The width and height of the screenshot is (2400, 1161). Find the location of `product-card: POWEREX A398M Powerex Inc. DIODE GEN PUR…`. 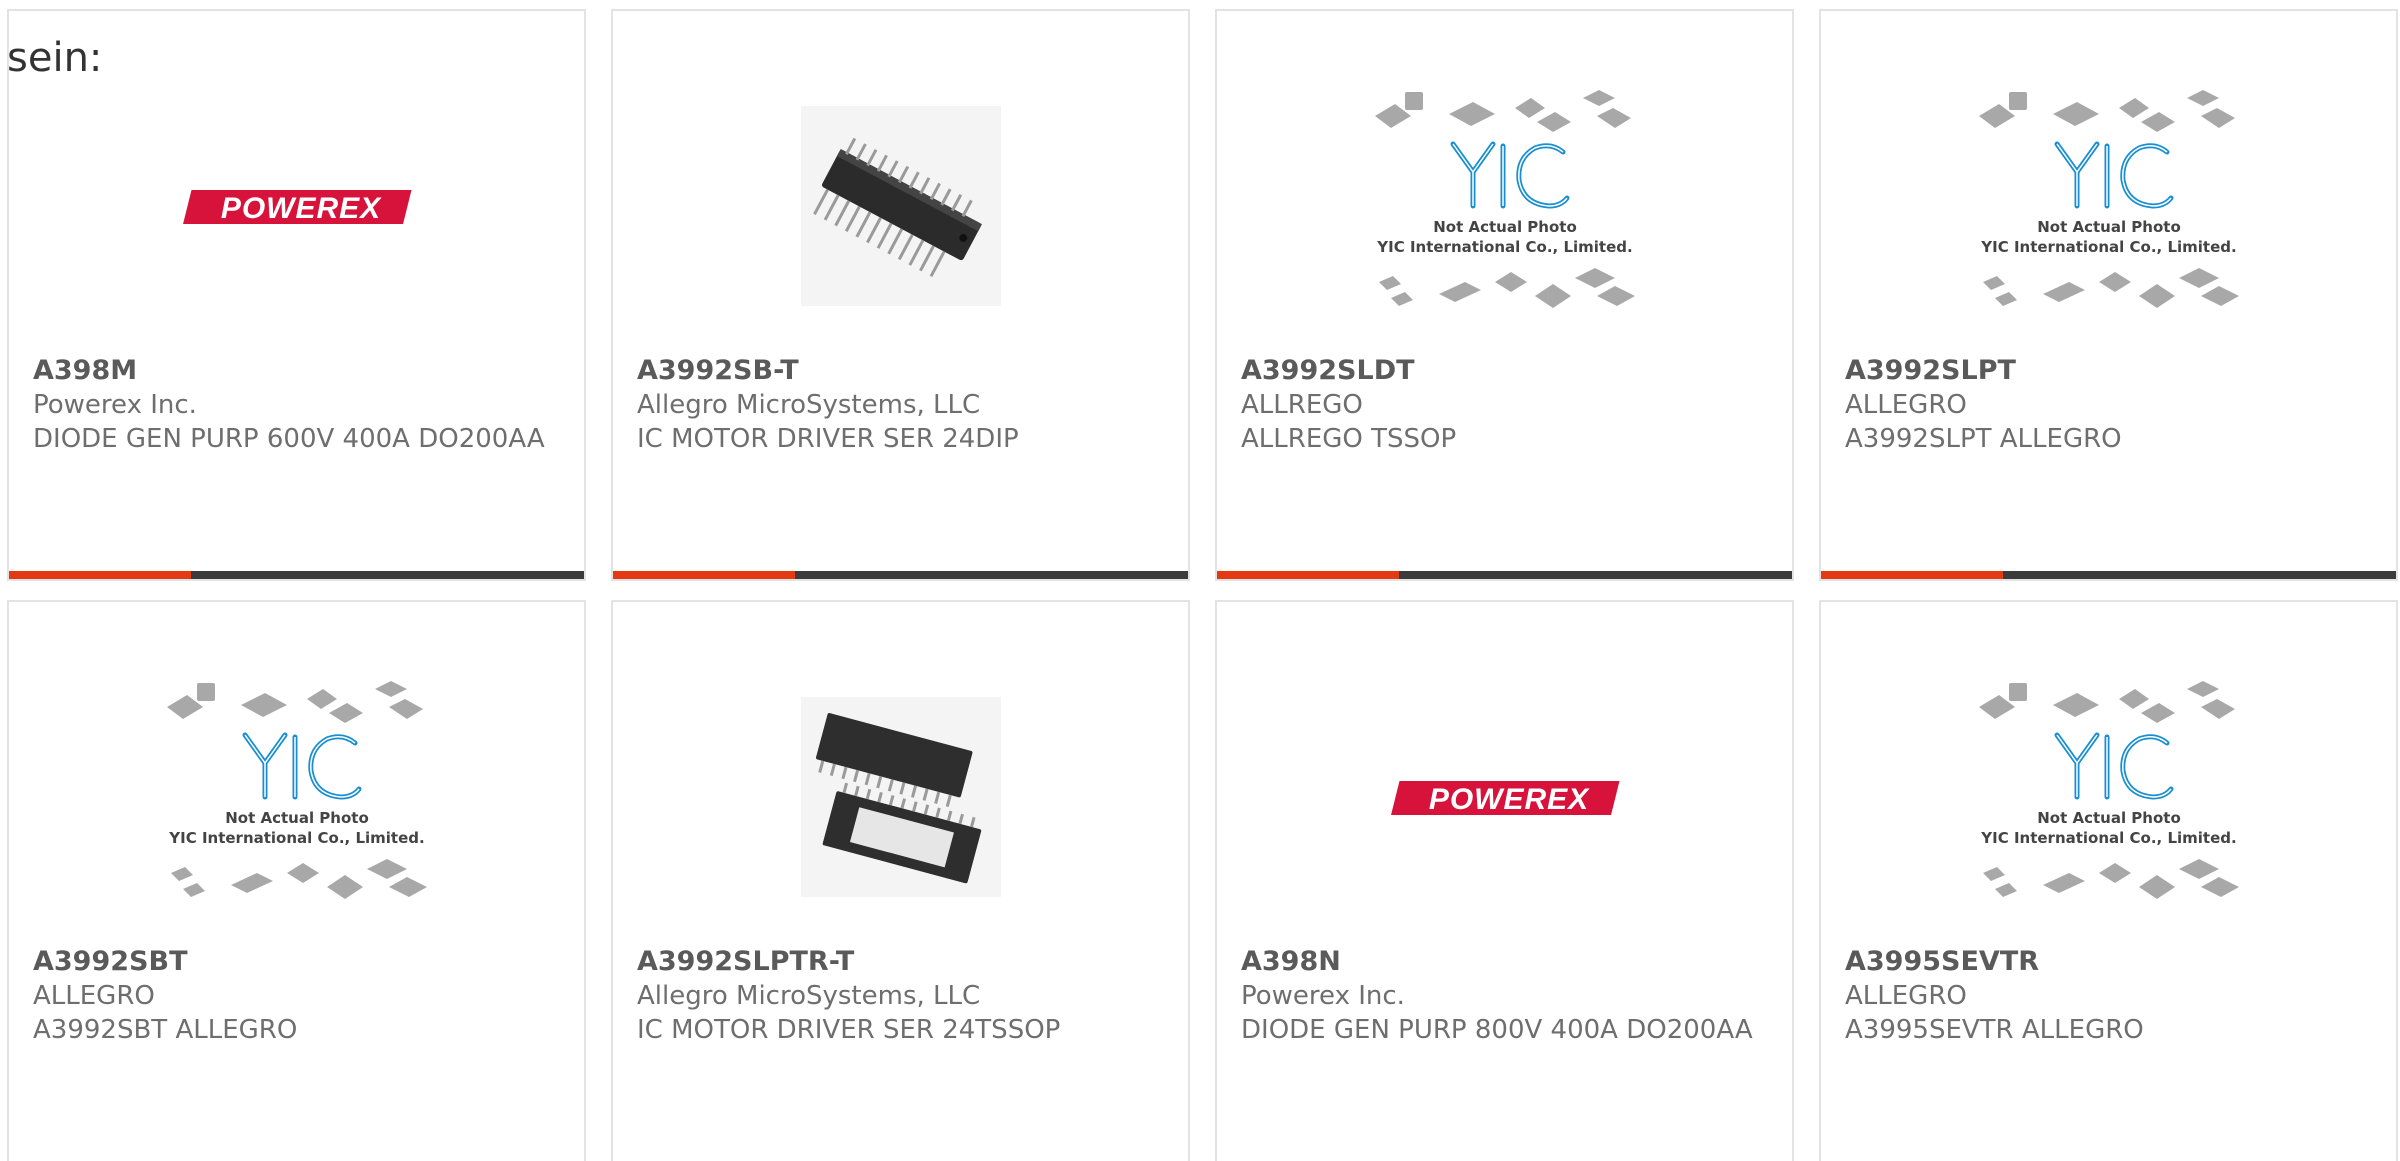

product-card: POWEREX A398M Powerex Inc. DIODE GEN PUR… is located at coordinates (296, 295).